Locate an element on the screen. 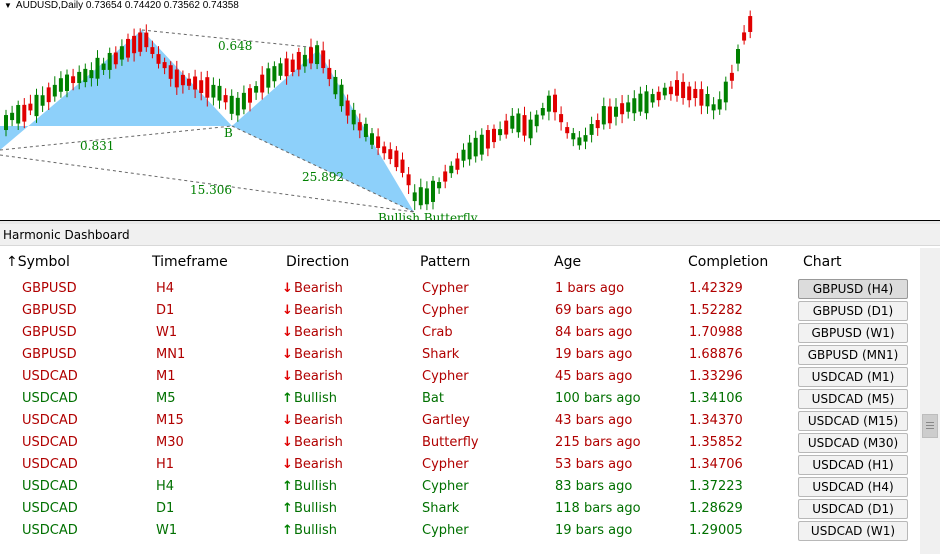 The height and width of the screenshot is (554, 940). open-chart-button: USDCAD (H4) is located at coordinates (853, 487).